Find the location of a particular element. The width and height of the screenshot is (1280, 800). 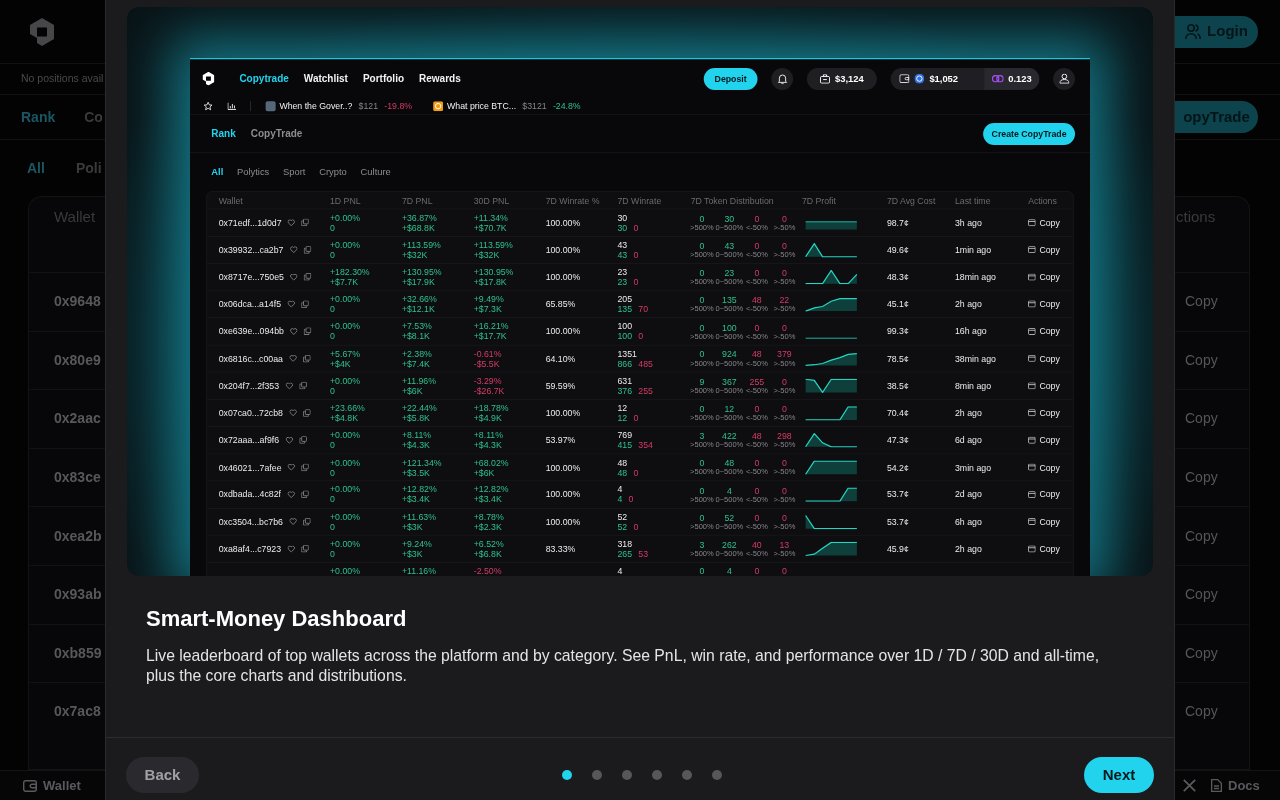

pnl-percent: +113.59% is located at coordinates (493, 244).